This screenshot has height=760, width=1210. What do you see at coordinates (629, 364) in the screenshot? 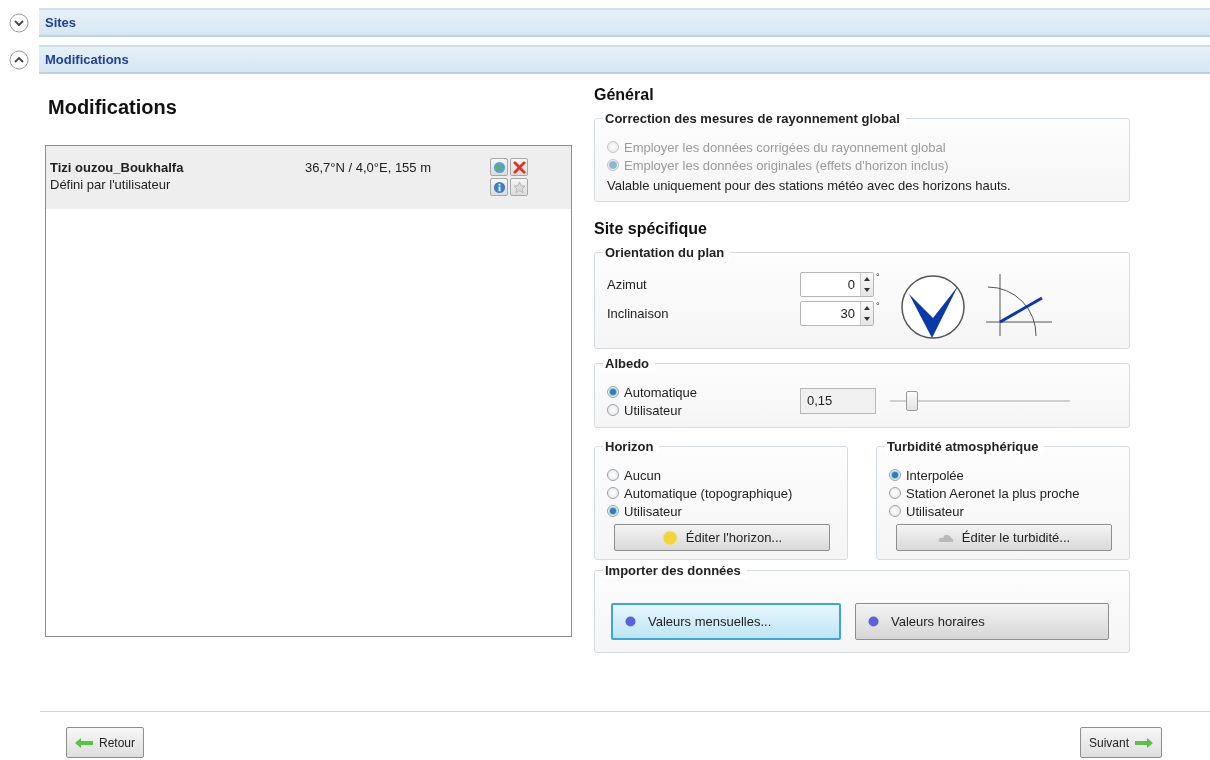
I see `group-title: Albedo` at bounding box center [629, 364].